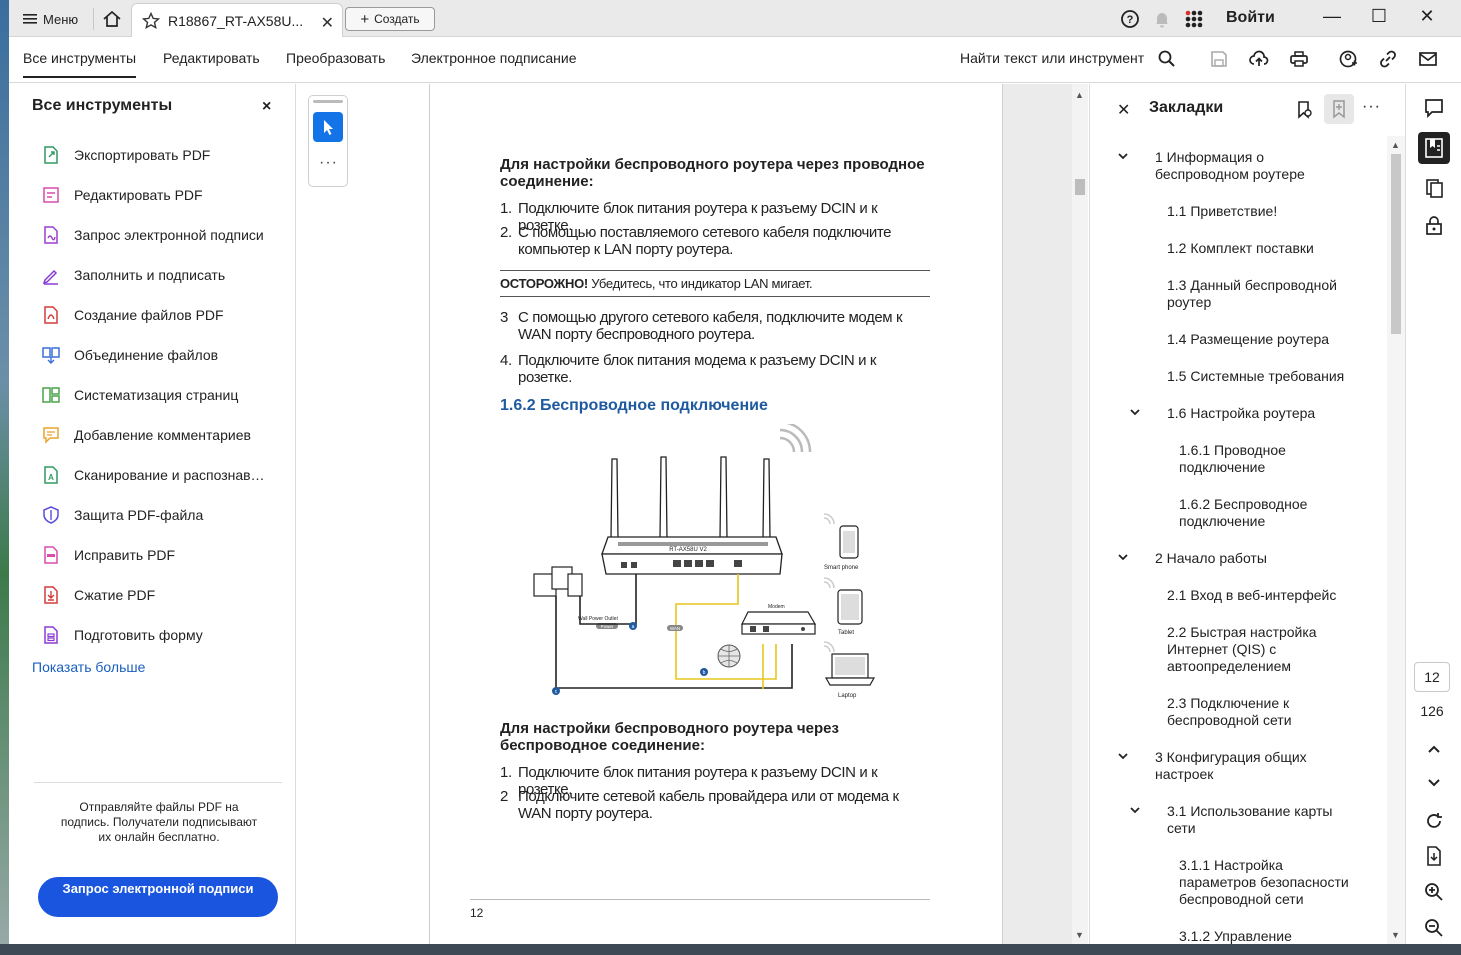  What do you see at coordinates (1267, 459) in the screenshot?
I see `bookmark-item: 1.6.1 Проводное подключение` at bounding box center [1267, 459].